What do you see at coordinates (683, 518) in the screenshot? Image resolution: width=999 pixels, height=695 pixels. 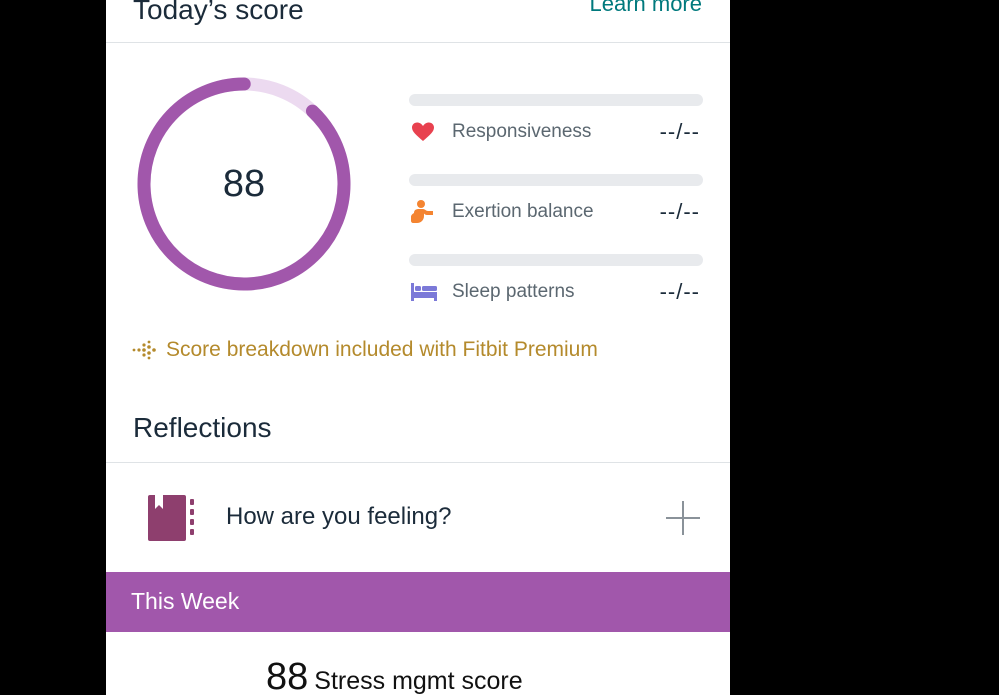 I see `plus-icon` at bounding box center [683, 518].